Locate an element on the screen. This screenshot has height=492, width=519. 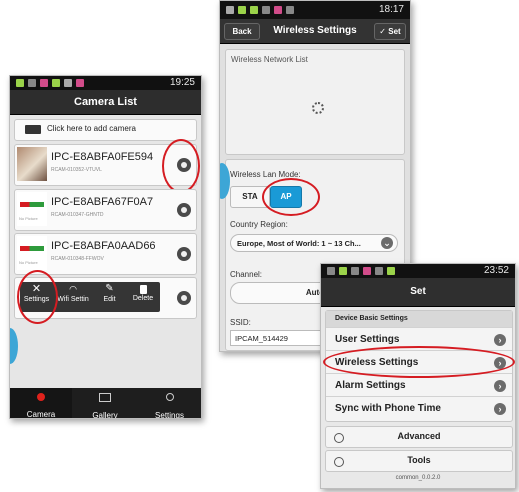
page-title: Set is located at coordinates (418, 292).